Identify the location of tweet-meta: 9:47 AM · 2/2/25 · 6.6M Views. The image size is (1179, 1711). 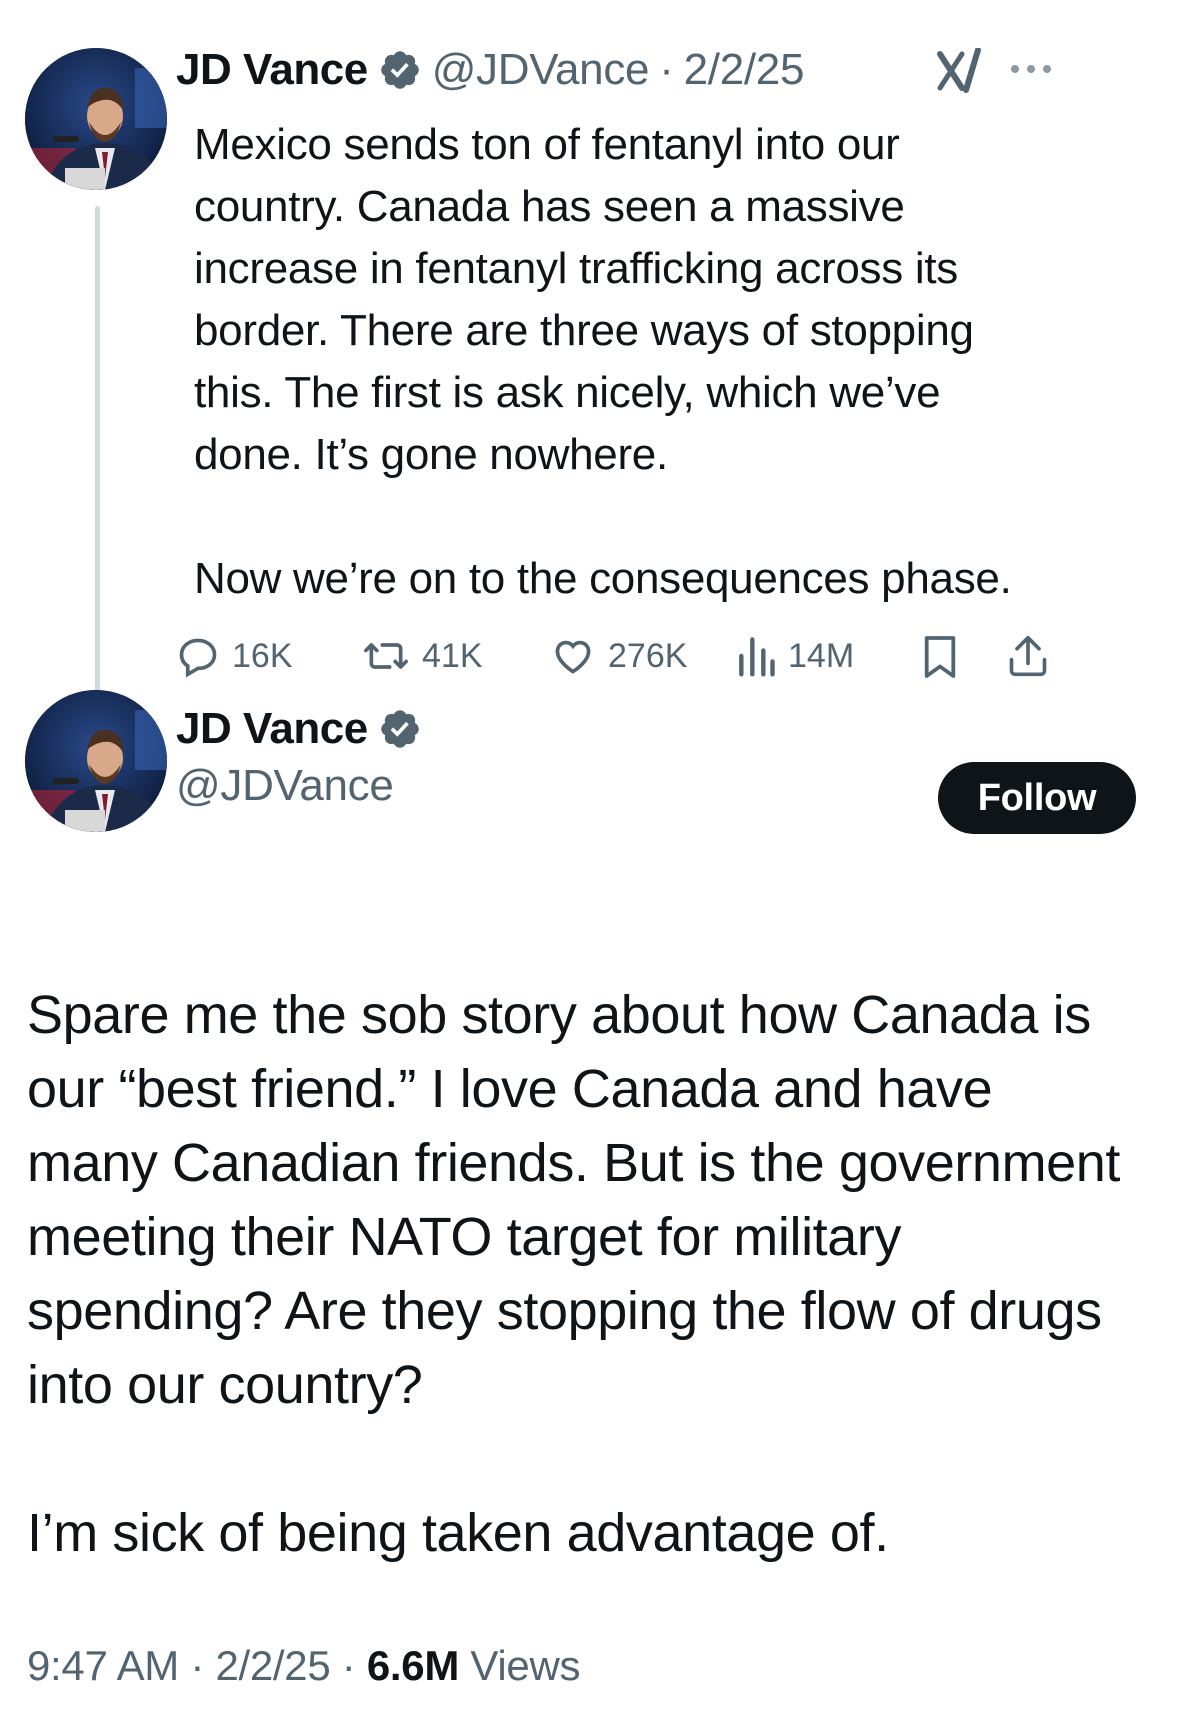
(304, 1666).